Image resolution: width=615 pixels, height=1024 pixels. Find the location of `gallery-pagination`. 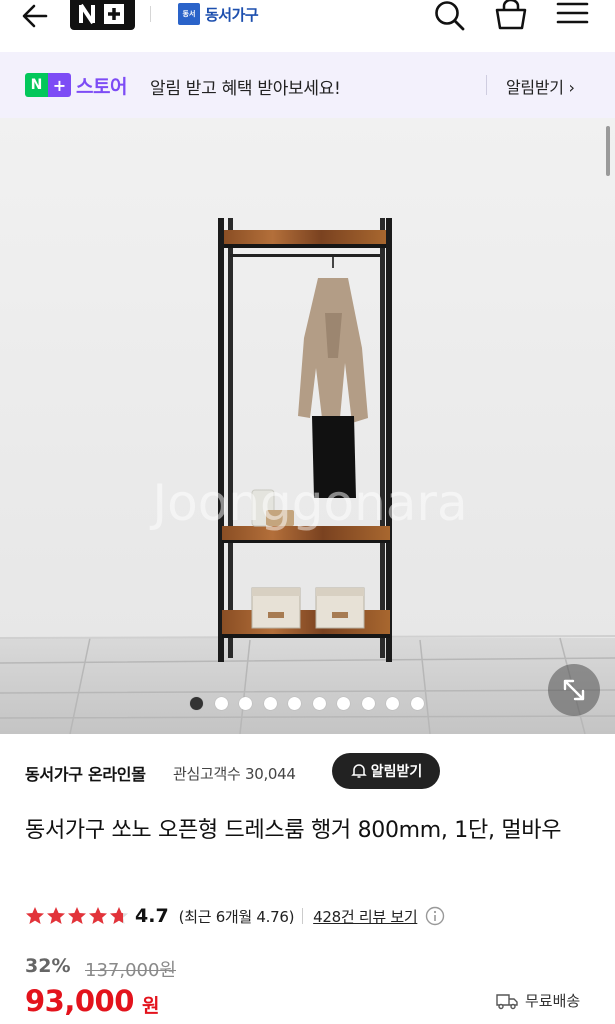

gallery-pagination is located at coordinates (312, 703).